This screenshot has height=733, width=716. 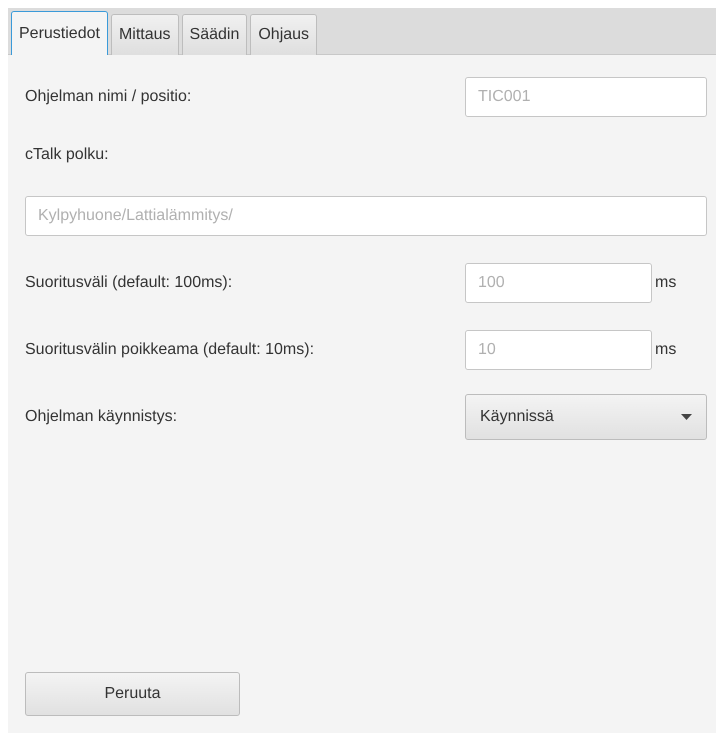 What do you see at coordinates (59, 33) in the screenshot?
I see `tab: Perustiedot` at bounding box center [59, 33].